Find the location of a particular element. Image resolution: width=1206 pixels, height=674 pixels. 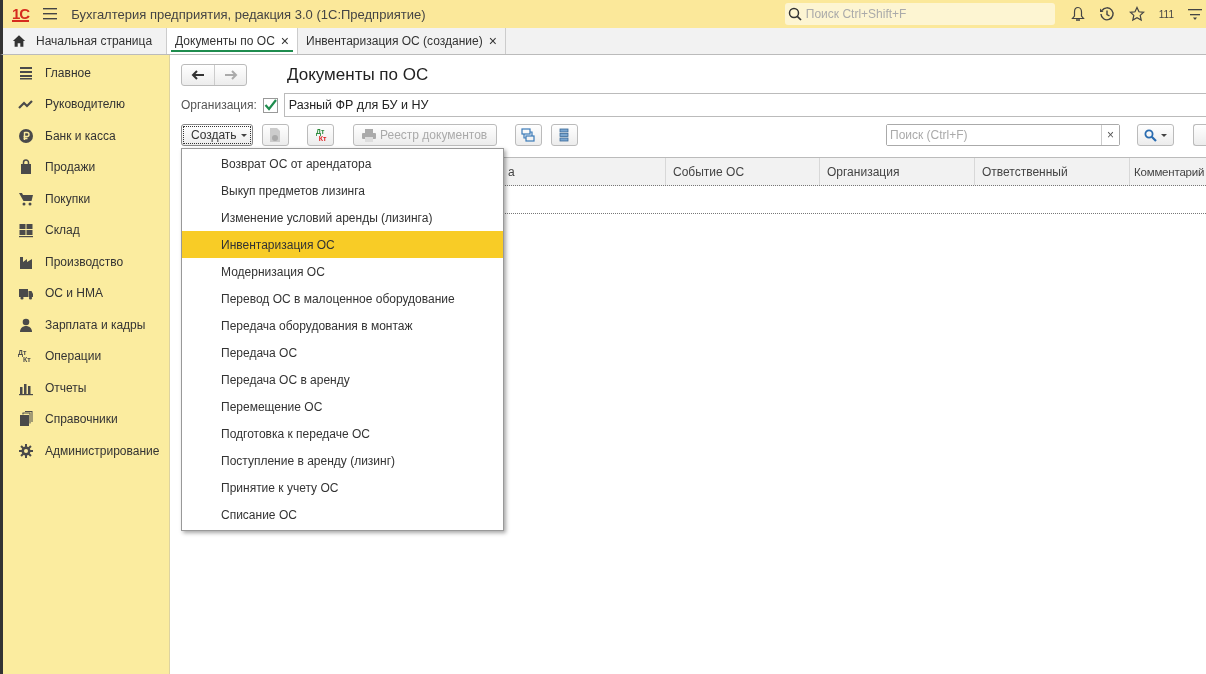

sidebar-item: Покупки is located at coordinates (86, 199).